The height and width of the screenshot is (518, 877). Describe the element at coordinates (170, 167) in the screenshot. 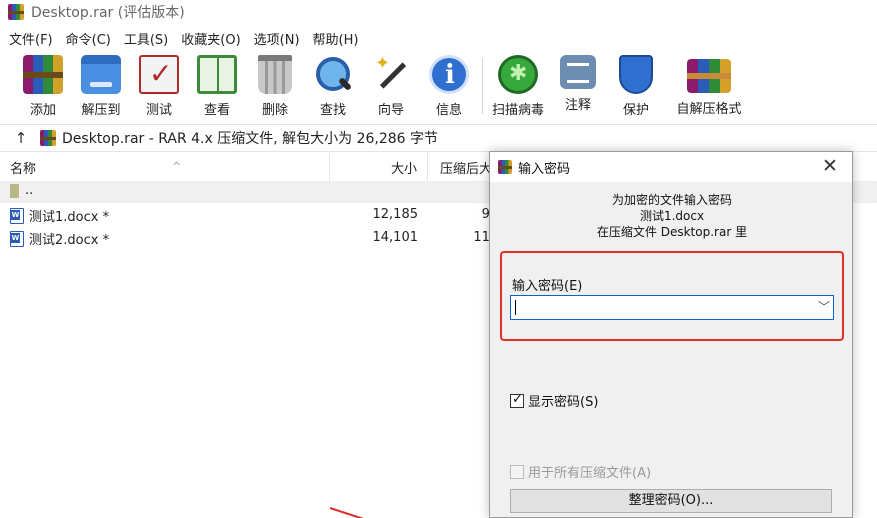

I see `column-header-name: 名称 ^` at that location.